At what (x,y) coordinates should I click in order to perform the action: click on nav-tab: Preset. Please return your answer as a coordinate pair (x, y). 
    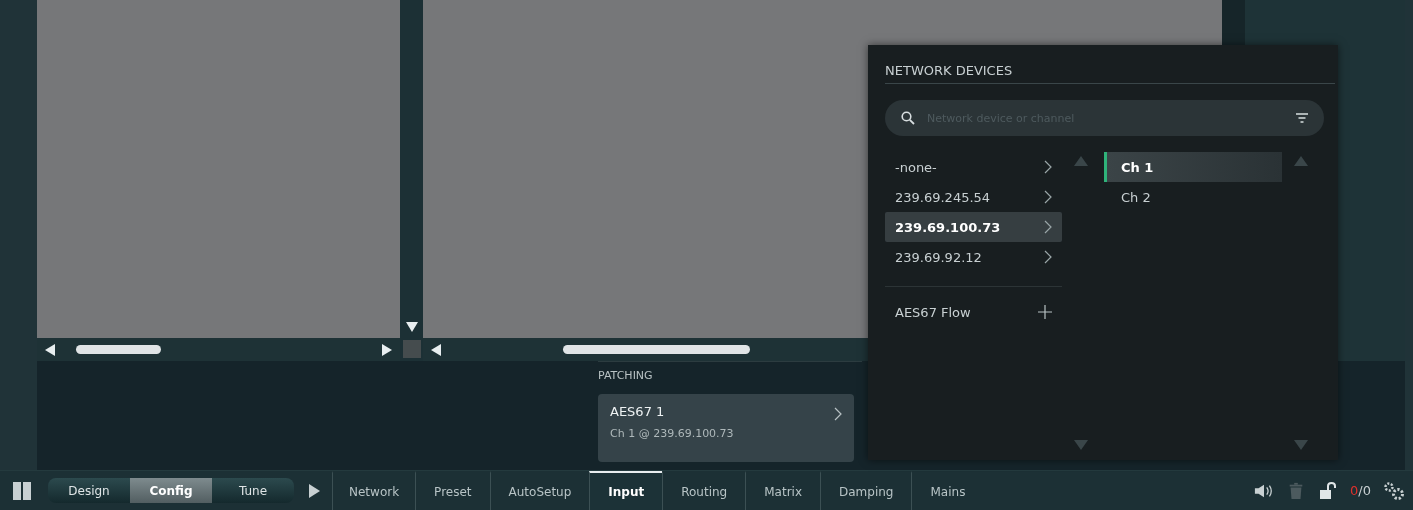
    Looking at the image, I should click on (452, 490).